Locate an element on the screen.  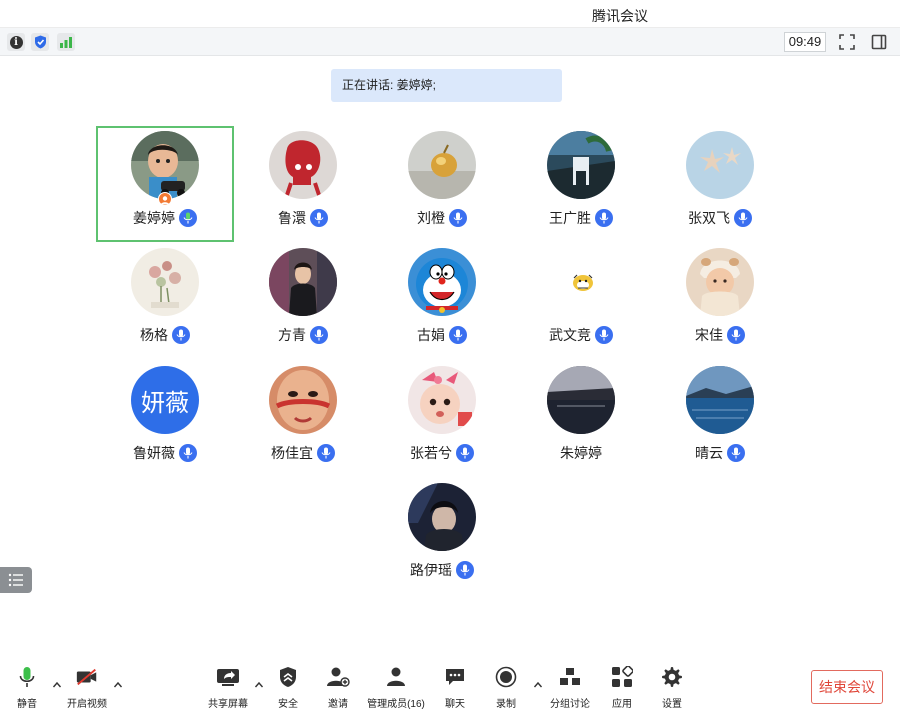
participant-name: 杨格 is located at coordinates (154, 335).